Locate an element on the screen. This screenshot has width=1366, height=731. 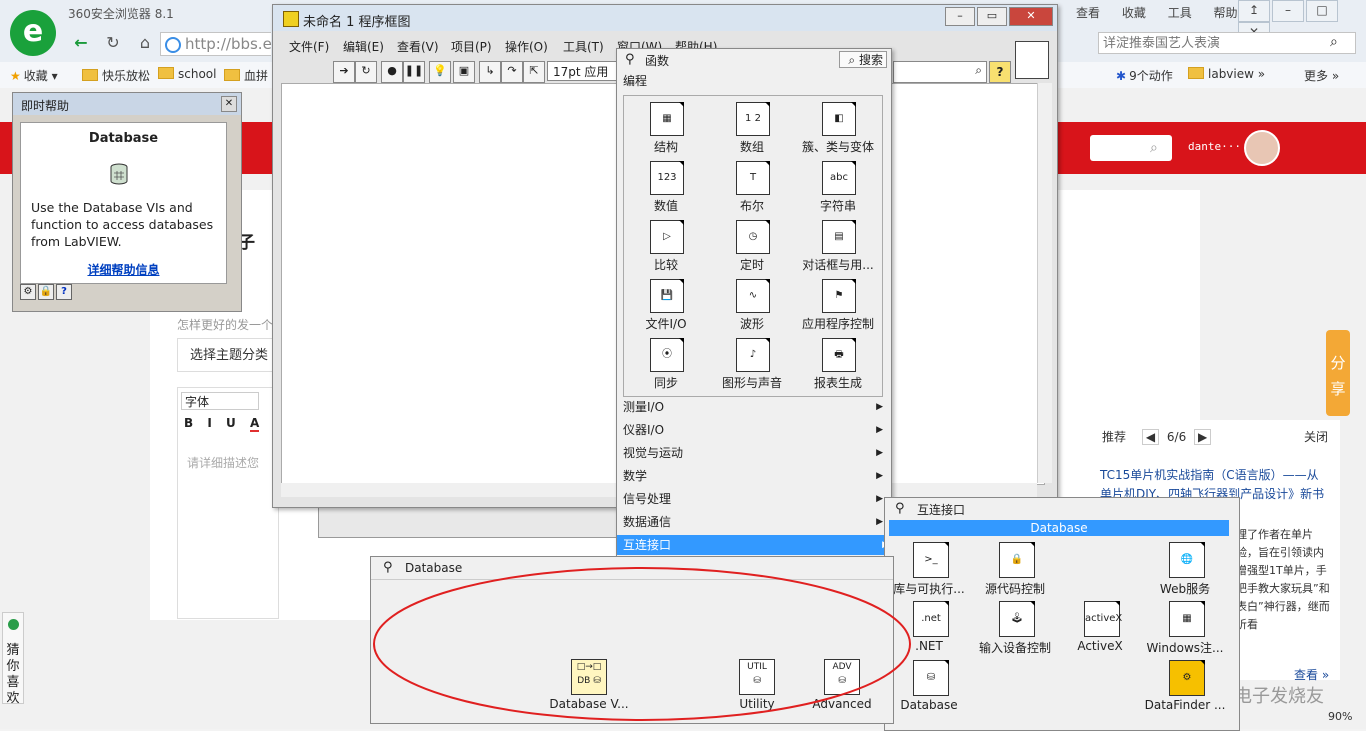
bookmark-folder: school is located at coordinates (187, 74).